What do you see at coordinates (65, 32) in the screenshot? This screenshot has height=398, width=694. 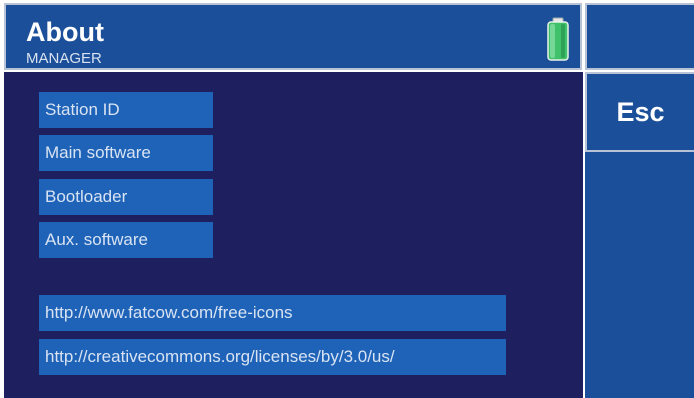 I see `page-title: About` at bounding box center [65, 32].